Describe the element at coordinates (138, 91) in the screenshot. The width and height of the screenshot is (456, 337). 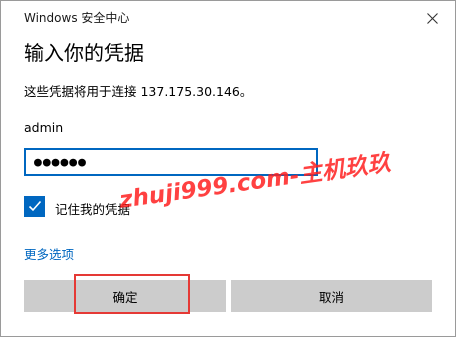
I see `connection-message: 这些凭据将用于连接 137.175.30.146。` at that location.